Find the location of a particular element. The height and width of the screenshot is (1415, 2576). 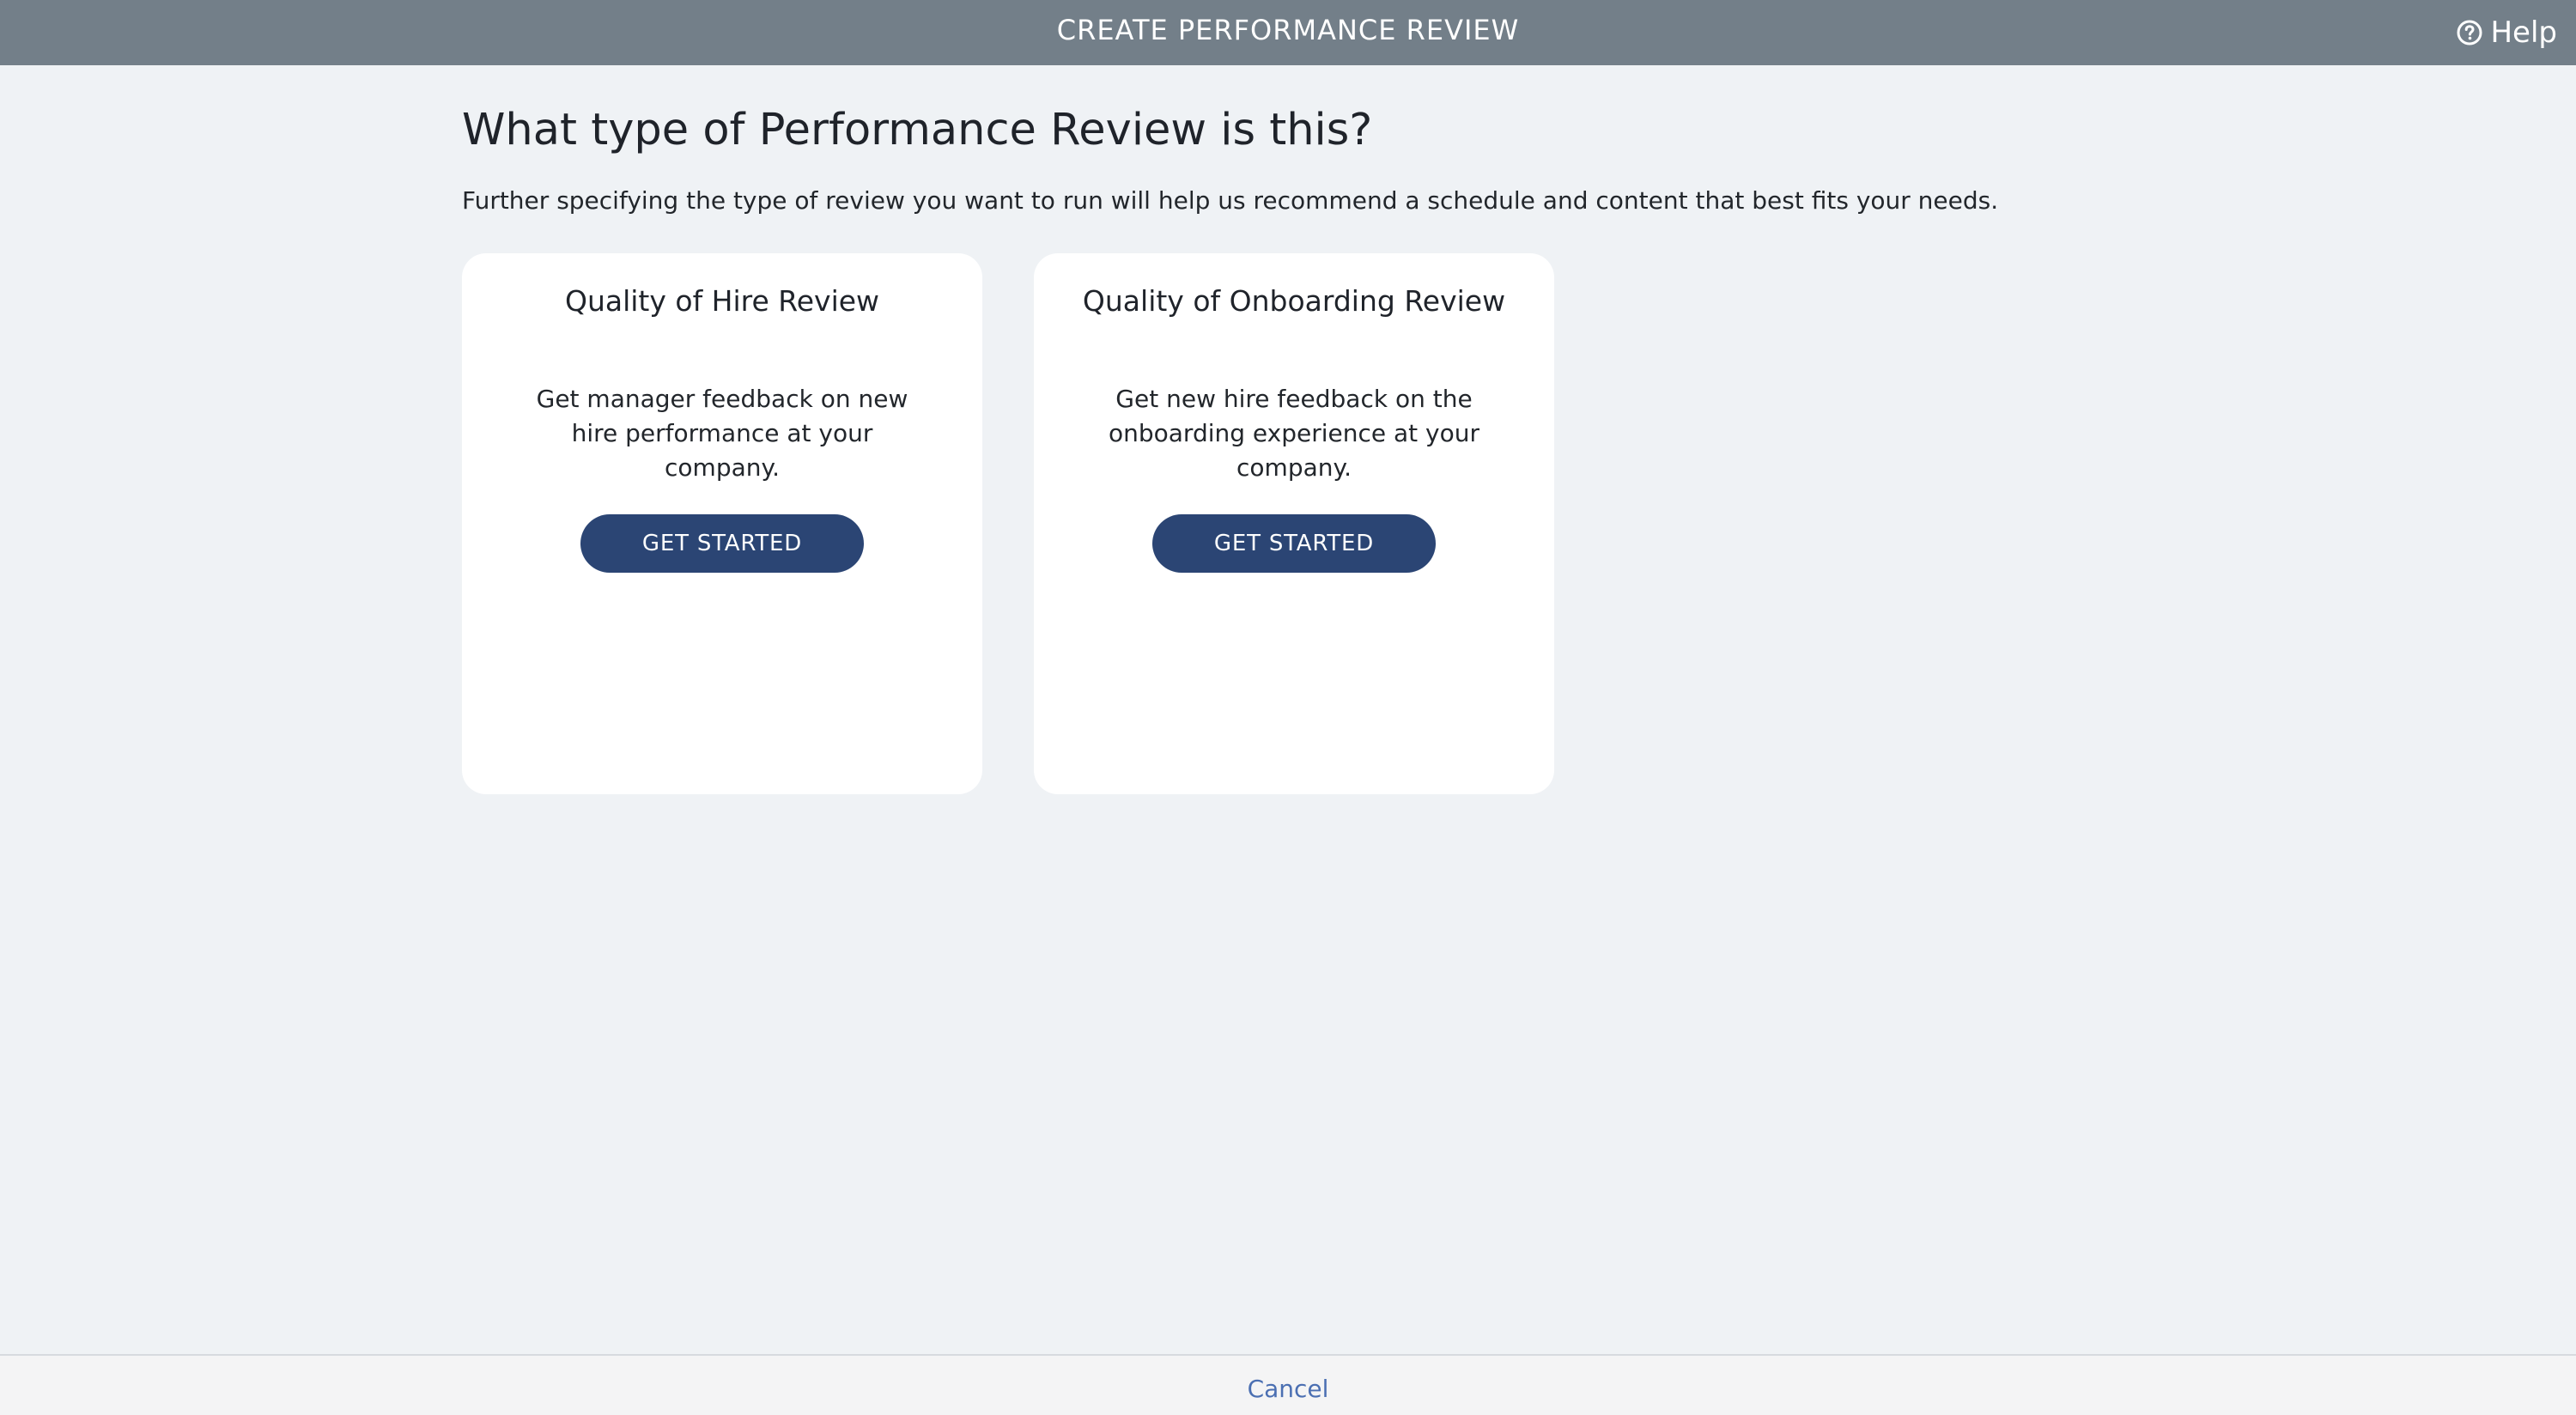

cancel-link: Cancel is located at coordinates (1288, 1389).